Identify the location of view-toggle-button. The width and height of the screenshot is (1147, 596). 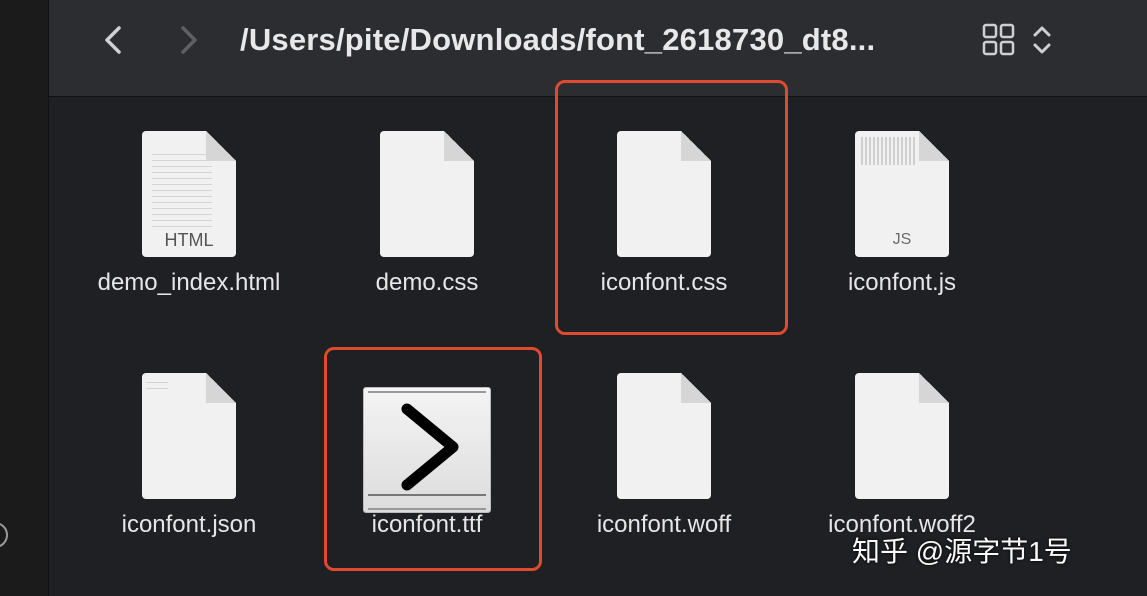
(999, 40).